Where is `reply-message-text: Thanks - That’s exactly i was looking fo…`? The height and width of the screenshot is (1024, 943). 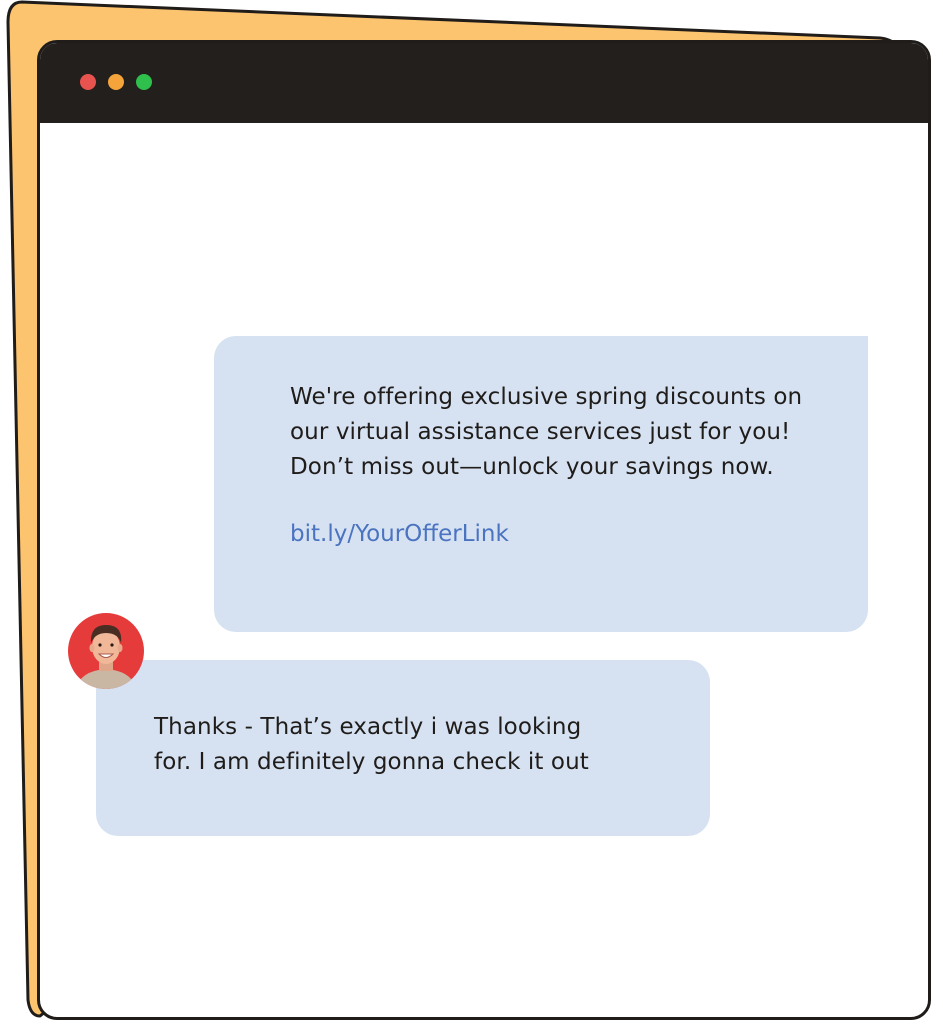
reply-message-text: Thanks - That’s exactly i was looking fo… is located at coordinates (371, 744).